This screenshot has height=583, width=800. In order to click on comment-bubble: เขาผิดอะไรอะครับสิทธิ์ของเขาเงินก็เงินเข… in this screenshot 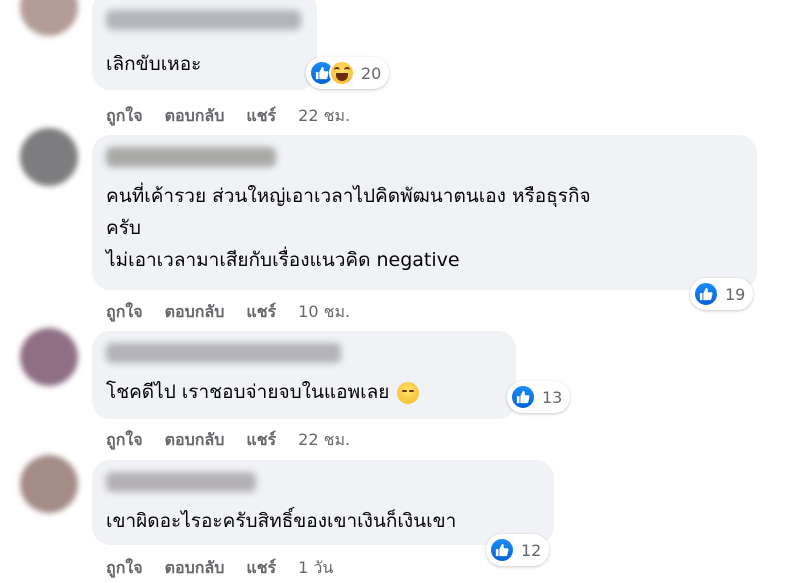, I will do `click(323, 502)`.